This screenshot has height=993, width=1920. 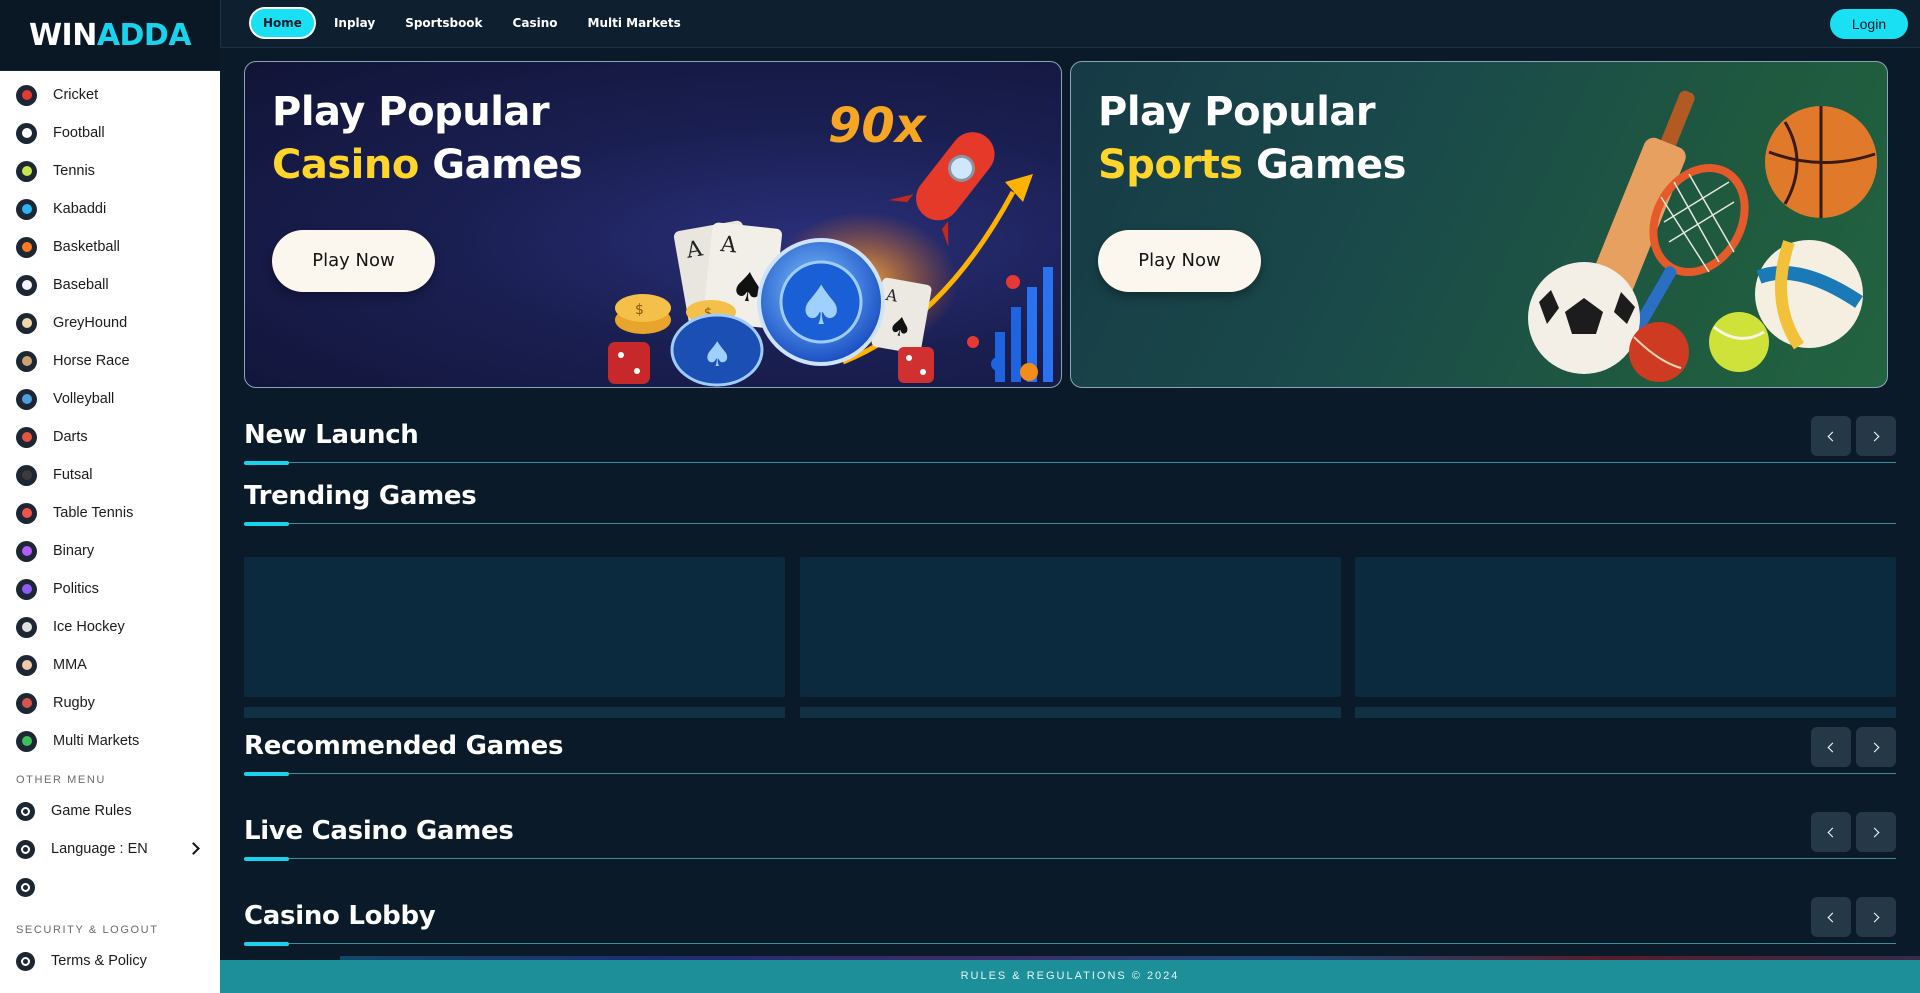 What do you see at coordinates (81, 285) in the screenshot?
I see `sidebar-item-label: Baseball` at bounding box center [81, 285].